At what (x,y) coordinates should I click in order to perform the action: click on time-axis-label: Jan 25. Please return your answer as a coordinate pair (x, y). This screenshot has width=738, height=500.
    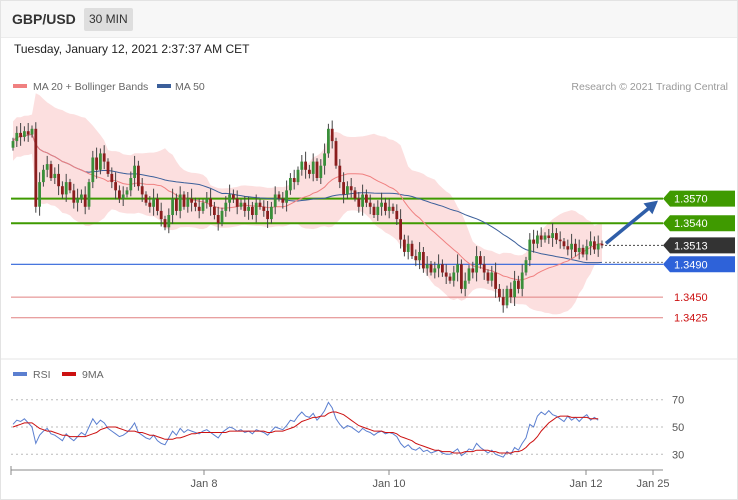
    Looking at the image, I should click on (652, 484).